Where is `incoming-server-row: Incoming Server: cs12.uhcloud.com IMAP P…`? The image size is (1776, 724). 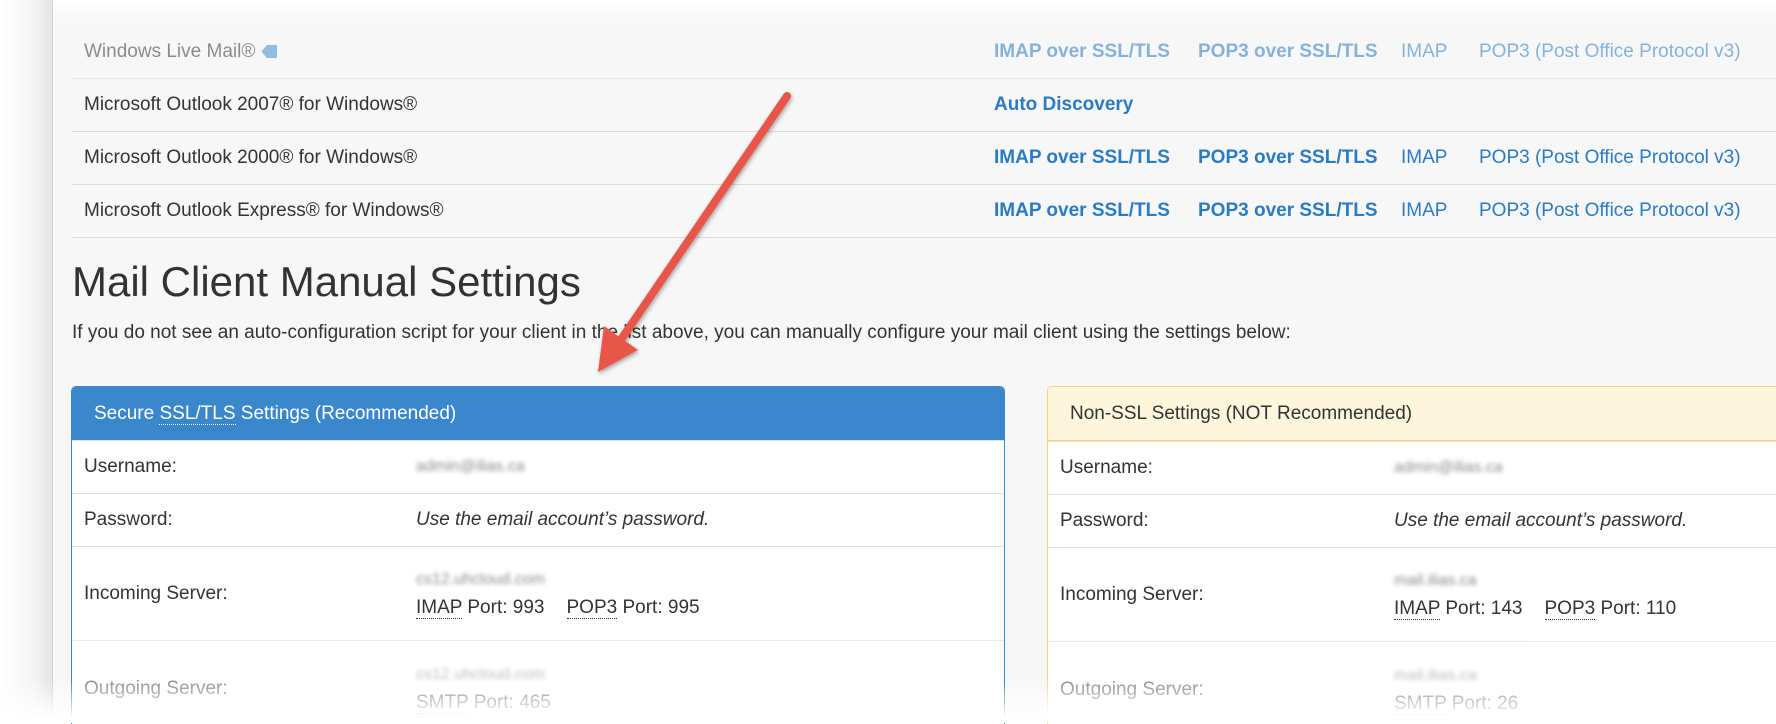
incoming-server-row: Incoming Server: cs12.uhcloud.com IMAP P… is located at coordinates (538, 593).